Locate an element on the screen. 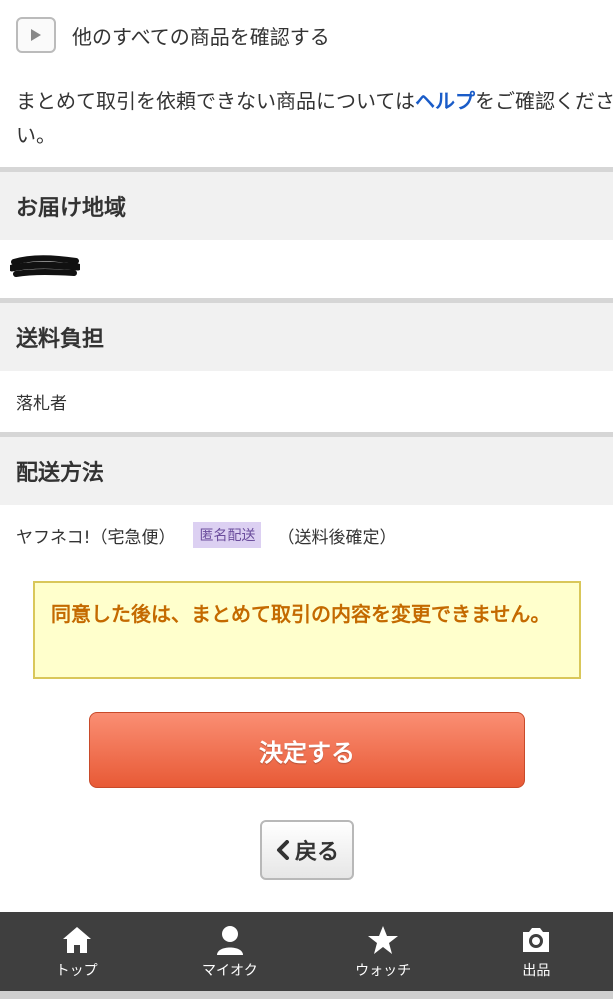 Image resolution: width=613 pixels, height=999 pixels. user-icon is located at coordinates (229, 940).